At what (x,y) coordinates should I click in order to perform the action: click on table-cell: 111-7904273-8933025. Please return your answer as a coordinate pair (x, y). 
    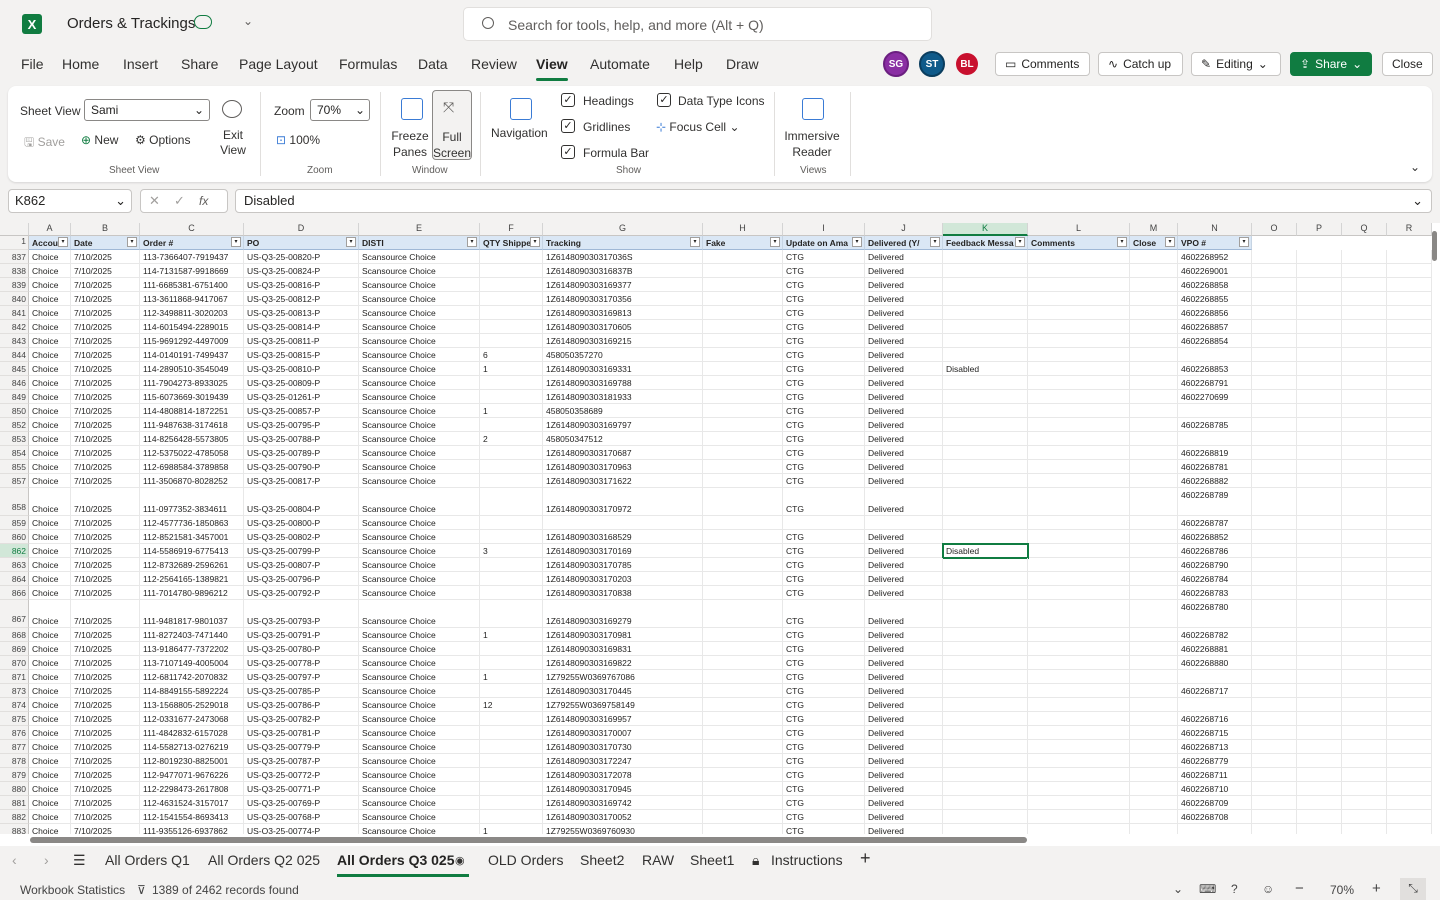
    Looking at the image, I should click on (192, 383).